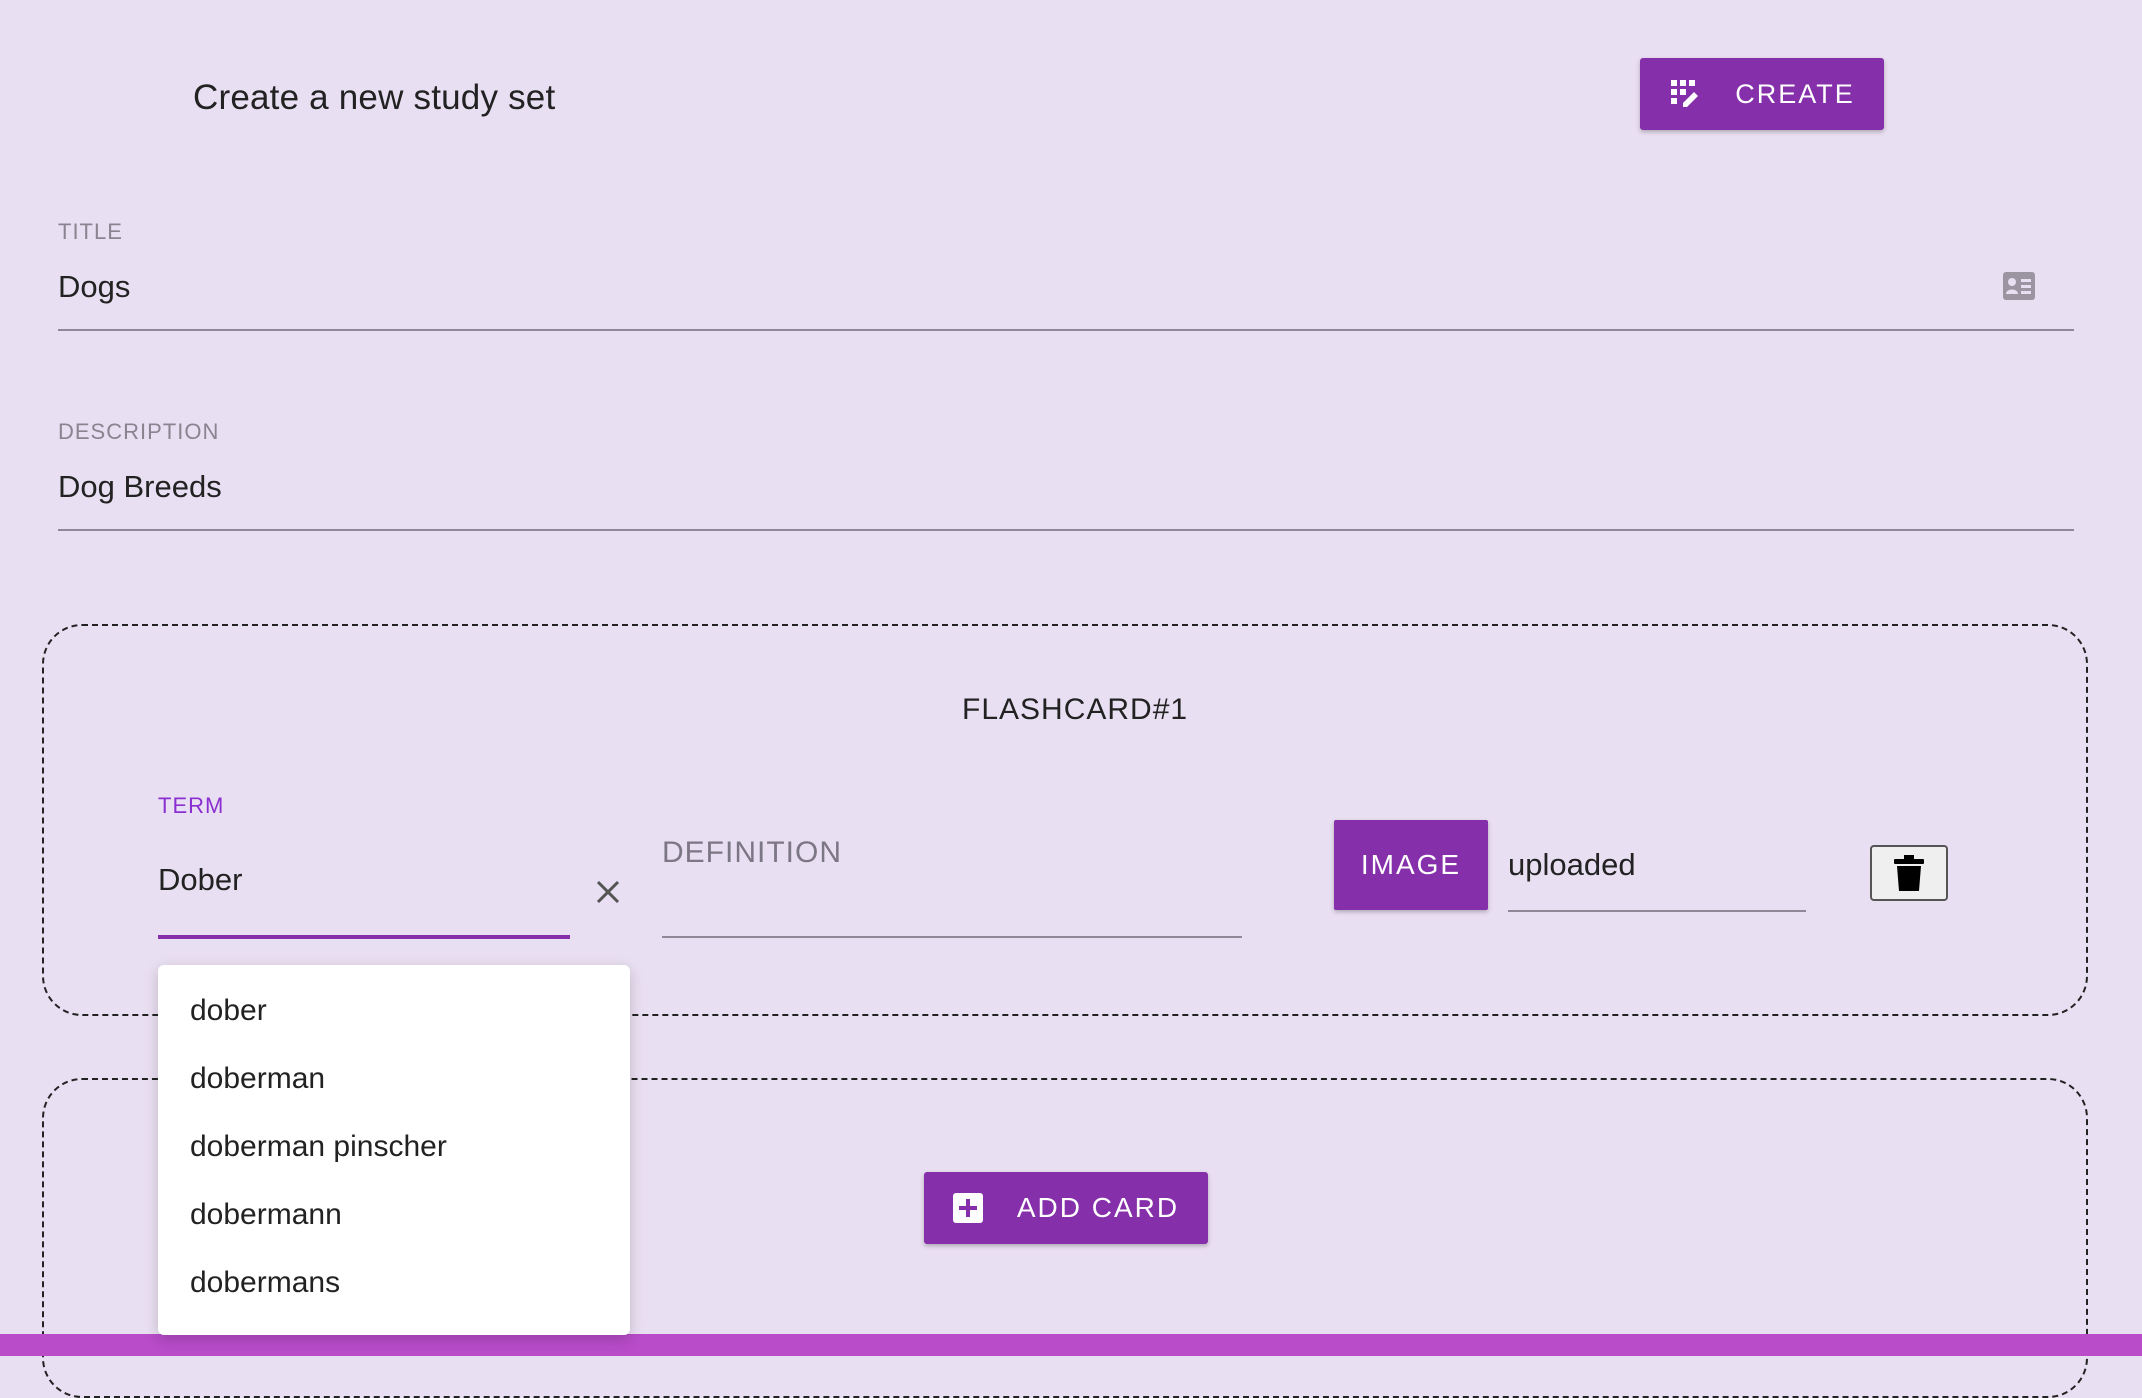 Image resolution: width=2142 pixels, height=1398 pixels. I want to click on bottom-bar, so click(1071, 1345).